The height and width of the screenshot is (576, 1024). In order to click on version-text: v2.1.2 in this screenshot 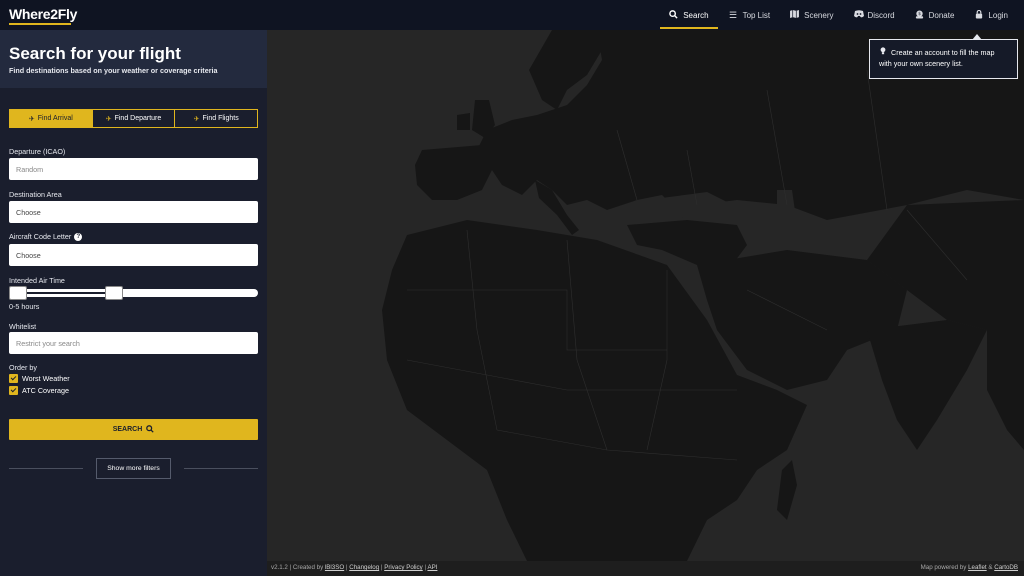, I will do `click(279, 567)`.